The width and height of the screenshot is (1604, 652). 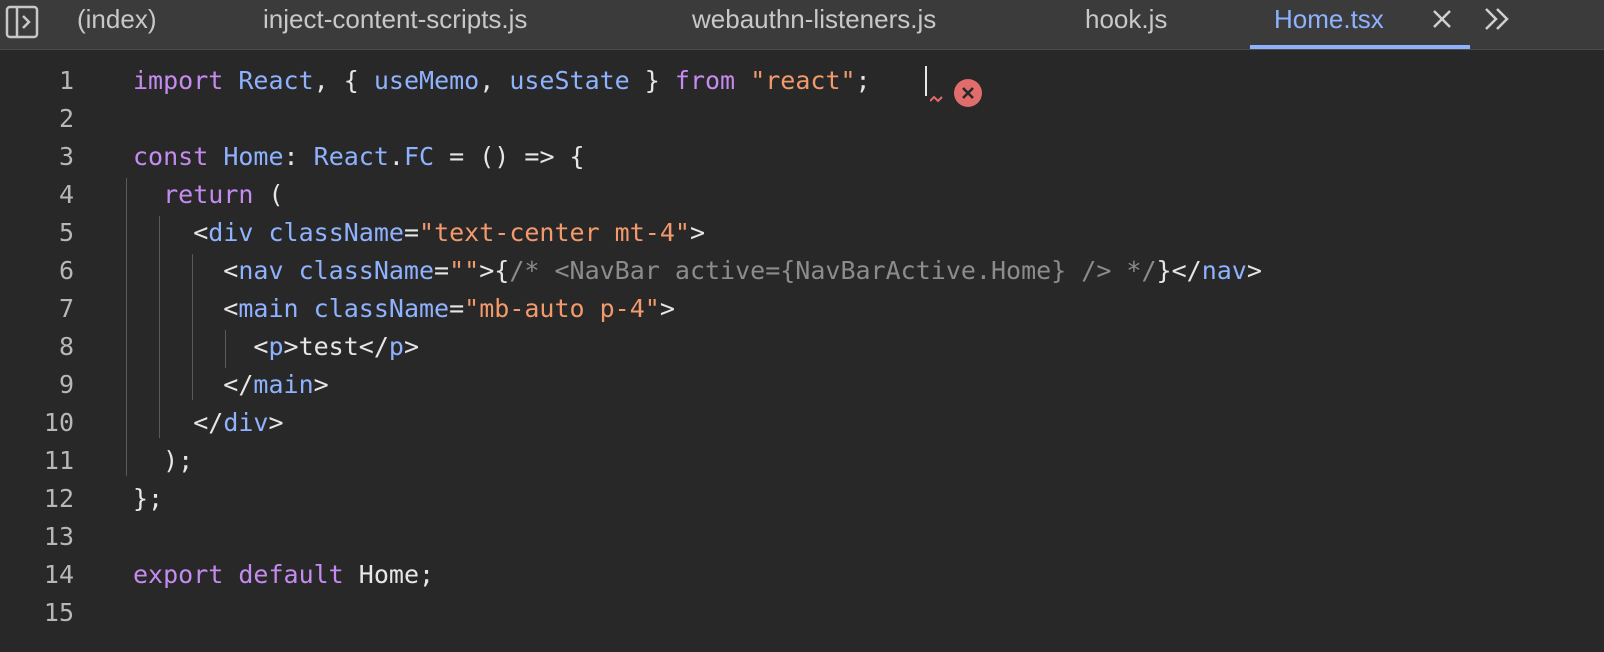 What do you see at coordinates (395, 24) in the screenshot?
I see `tab-inject-content-scripts: inject-content-scripts.js` at bounding box center [395, 24].